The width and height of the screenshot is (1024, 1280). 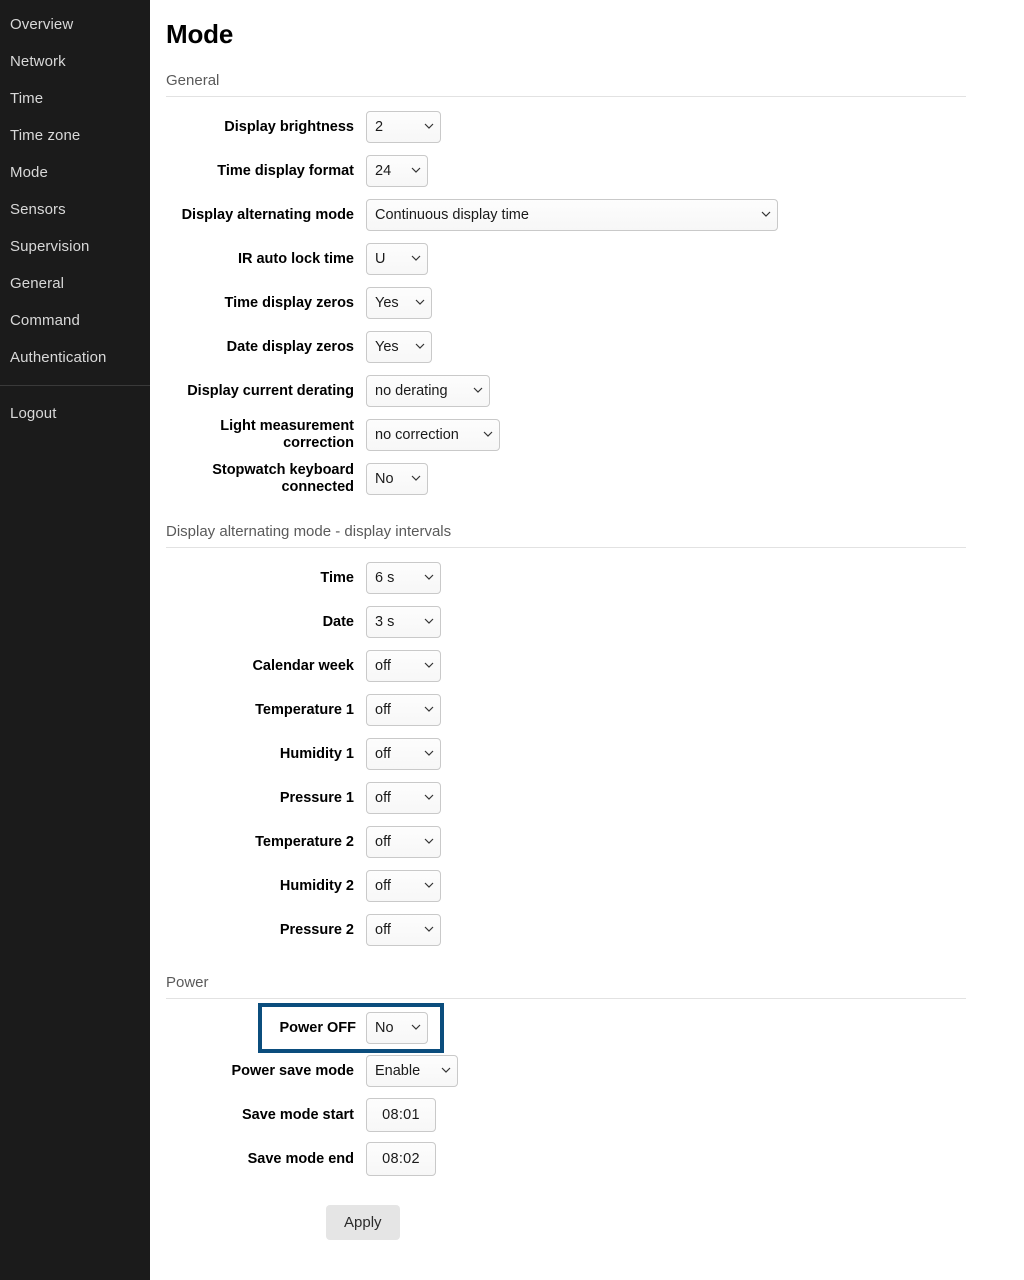 I want to click on interval-temperature-1-select: off, so click(x=403, y=710).